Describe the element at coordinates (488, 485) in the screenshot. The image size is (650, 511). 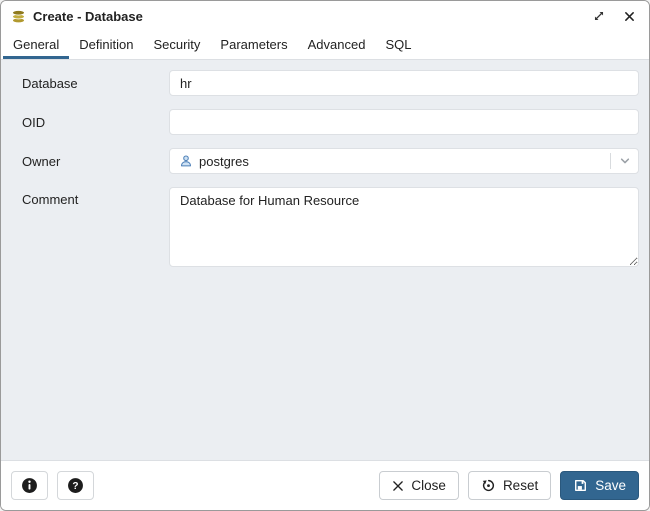
I see `reset-icon` at that location.